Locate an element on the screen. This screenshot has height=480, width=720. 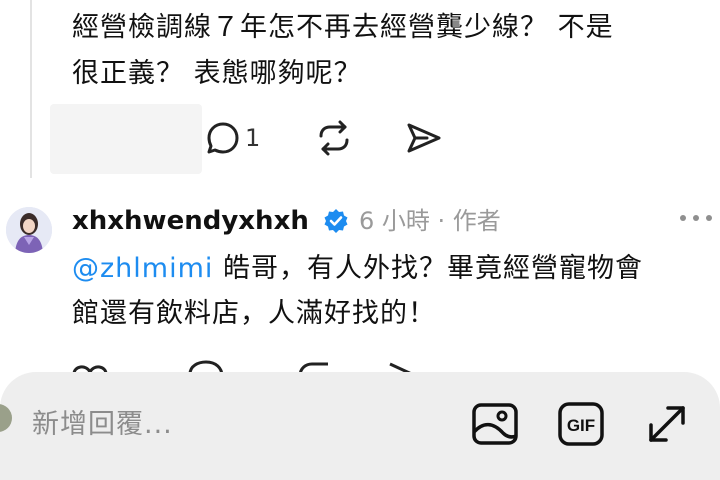
comment-count: 1 is located at coordinates (253, 138).